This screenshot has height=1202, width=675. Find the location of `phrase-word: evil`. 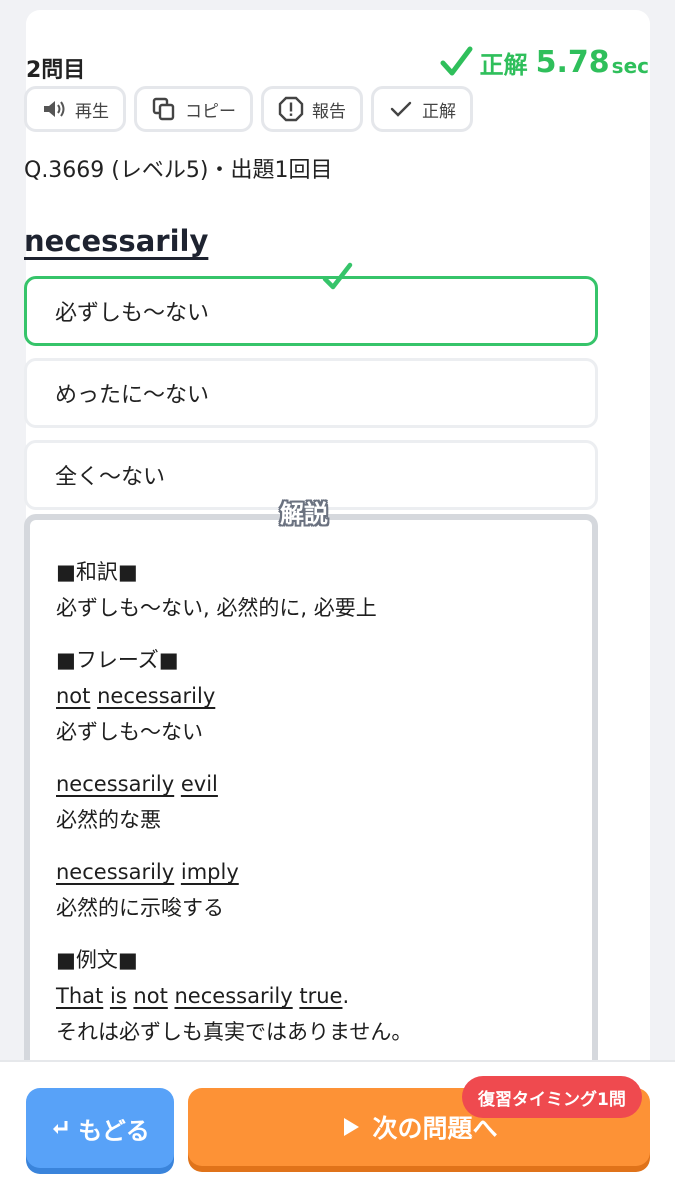

phrase-word: evil is located at coordinates (199, 784).